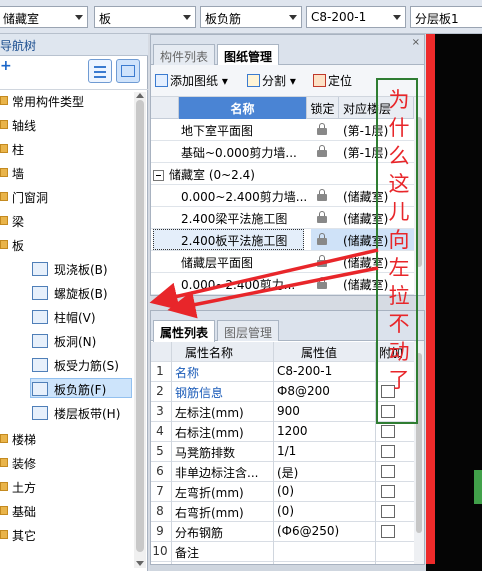 This screenshot has height=571, width=482. I want to click on column-lock: 锁定, so click(323, 108).